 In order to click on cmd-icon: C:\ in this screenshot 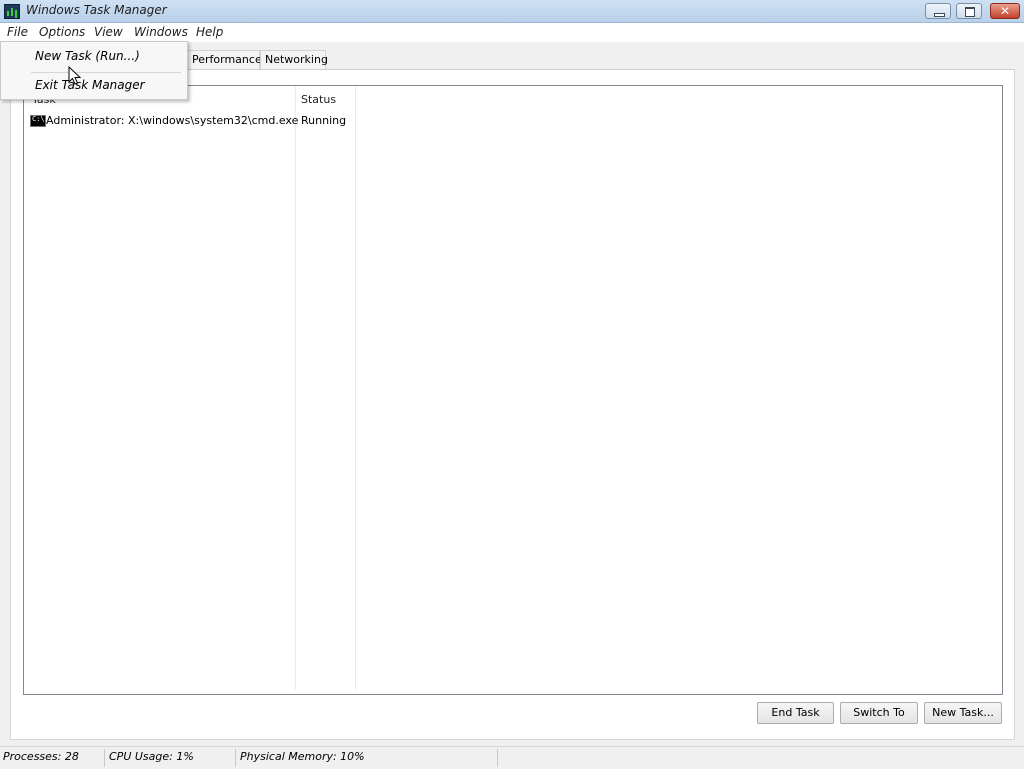, I will do `click(38, 121)`.